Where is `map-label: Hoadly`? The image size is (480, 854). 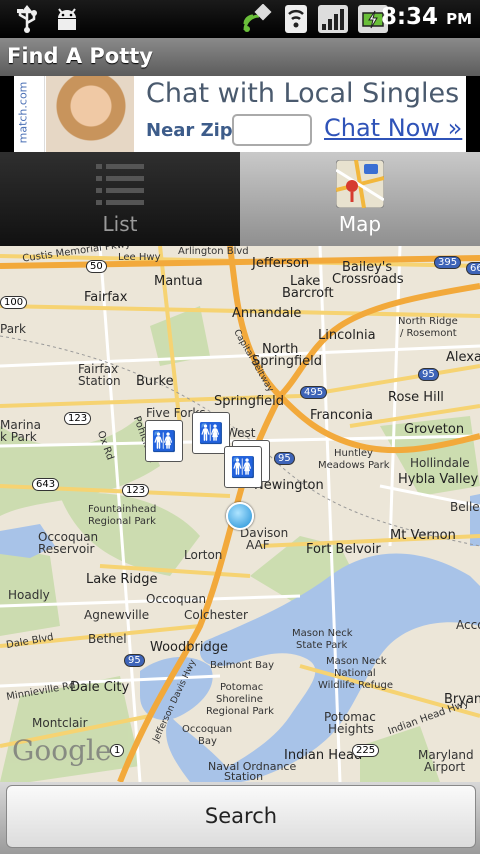 map-label: Hoadly is located at coordinates (29, 595).